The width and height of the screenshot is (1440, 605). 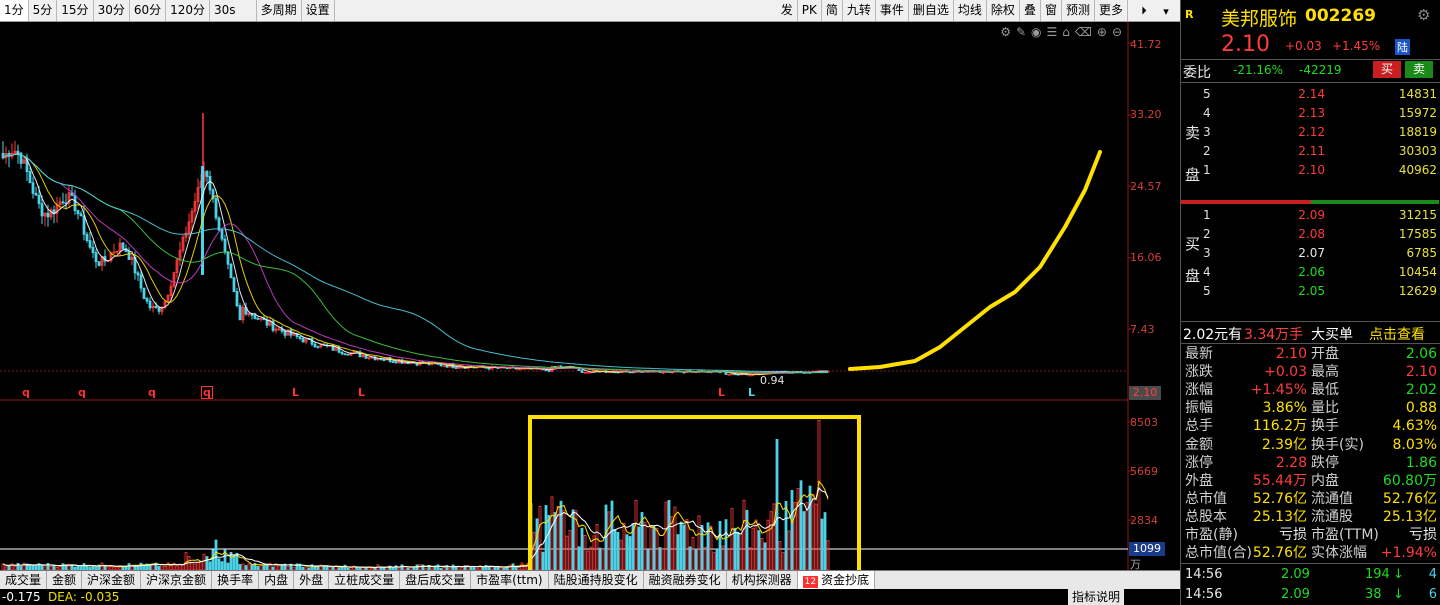 I want to click on indicator-tab-label: 沪深金额, so click(x=111, y=580).